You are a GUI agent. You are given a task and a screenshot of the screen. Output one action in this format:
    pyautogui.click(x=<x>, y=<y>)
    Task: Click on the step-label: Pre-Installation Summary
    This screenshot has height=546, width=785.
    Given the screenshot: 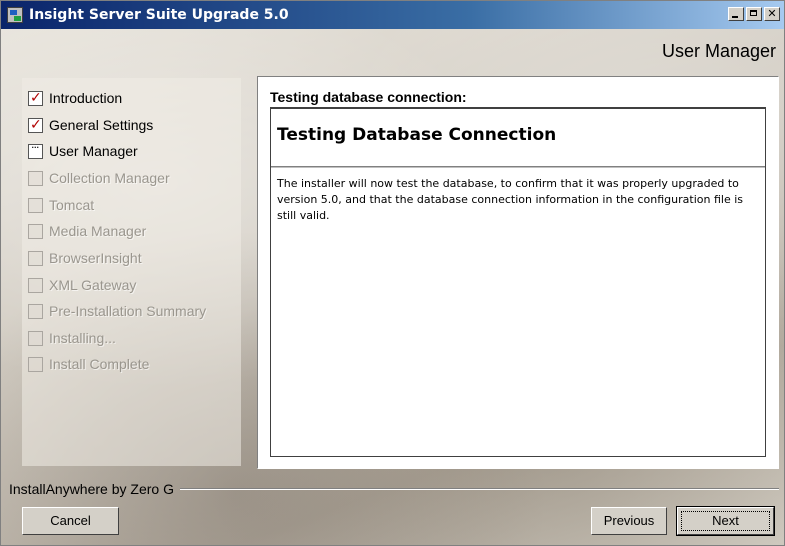 What is the action you would take?
    pyautogui.click(x=128, y=311)
    